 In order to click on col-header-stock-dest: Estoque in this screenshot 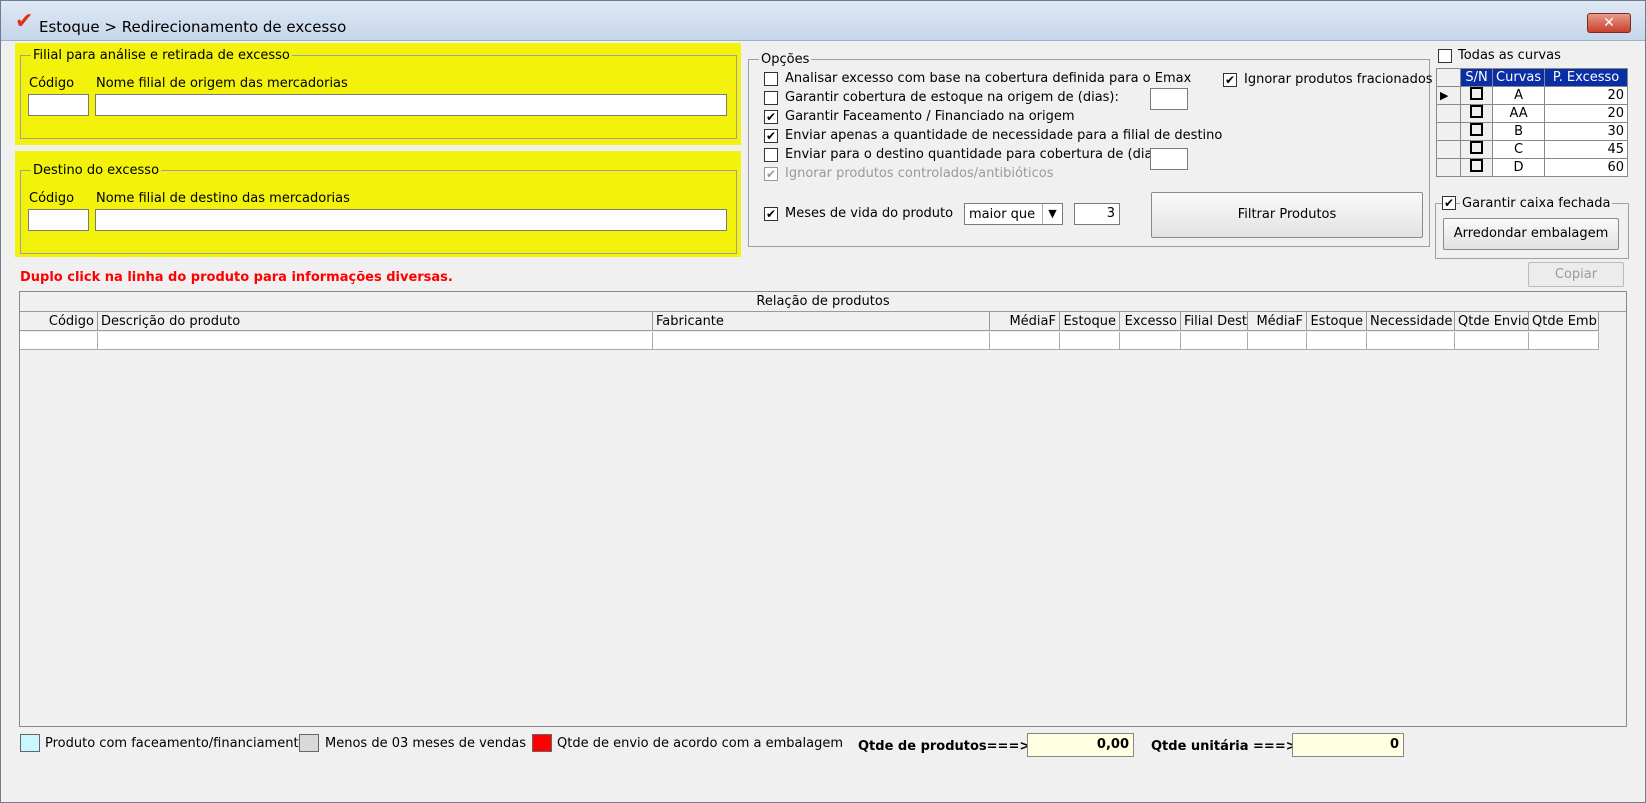, I will do `click(1337, 321)`.